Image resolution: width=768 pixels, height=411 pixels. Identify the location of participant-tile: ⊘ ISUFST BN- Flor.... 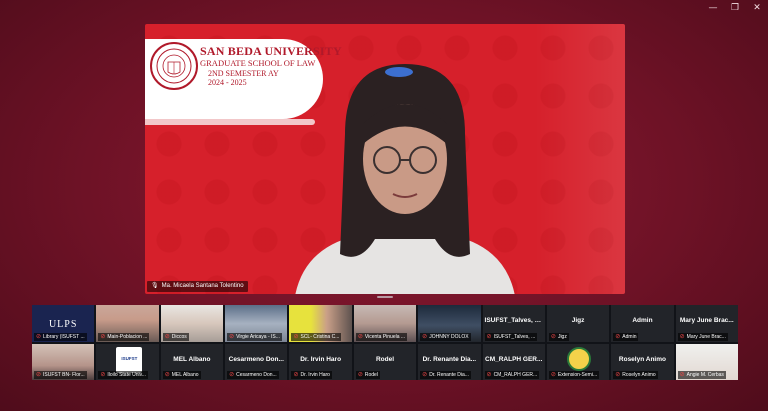
(63, 361).